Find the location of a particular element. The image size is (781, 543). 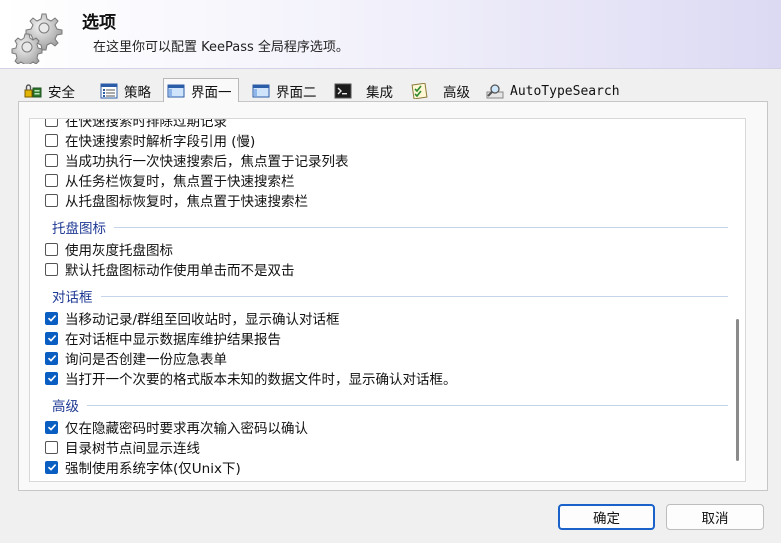

dialog-title: 选项 is located at coordinates (99, 23).